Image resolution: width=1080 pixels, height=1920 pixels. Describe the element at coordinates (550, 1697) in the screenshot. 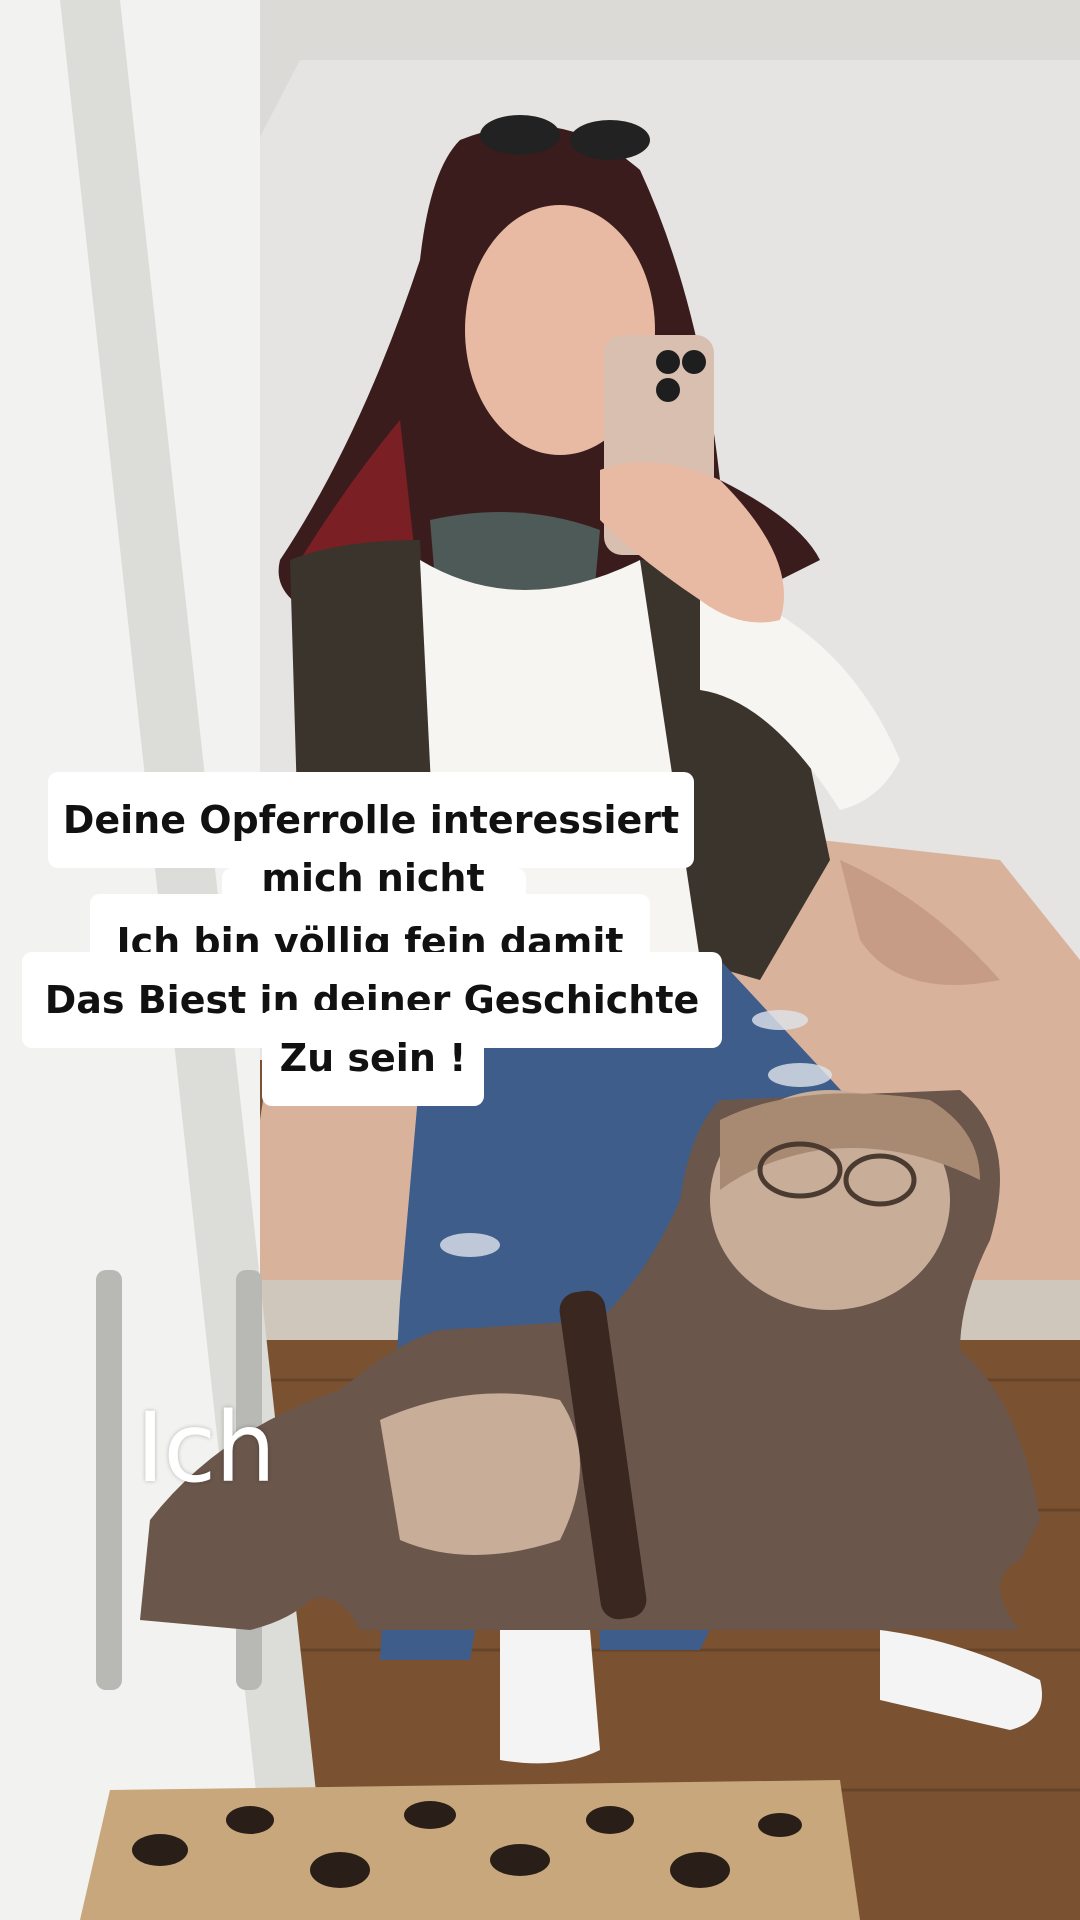

I see `sneaker-left` at that location.